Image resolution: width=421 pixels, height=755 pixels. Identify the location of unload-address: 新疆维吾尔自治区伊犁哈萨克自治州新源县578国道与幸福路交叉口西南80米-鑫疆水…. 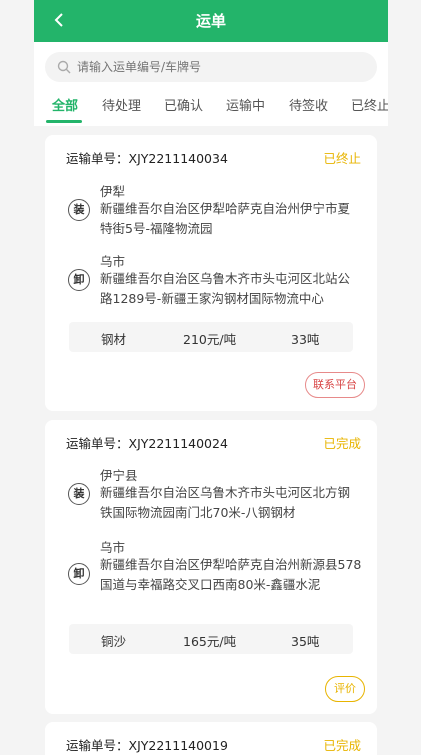
(231, 574).